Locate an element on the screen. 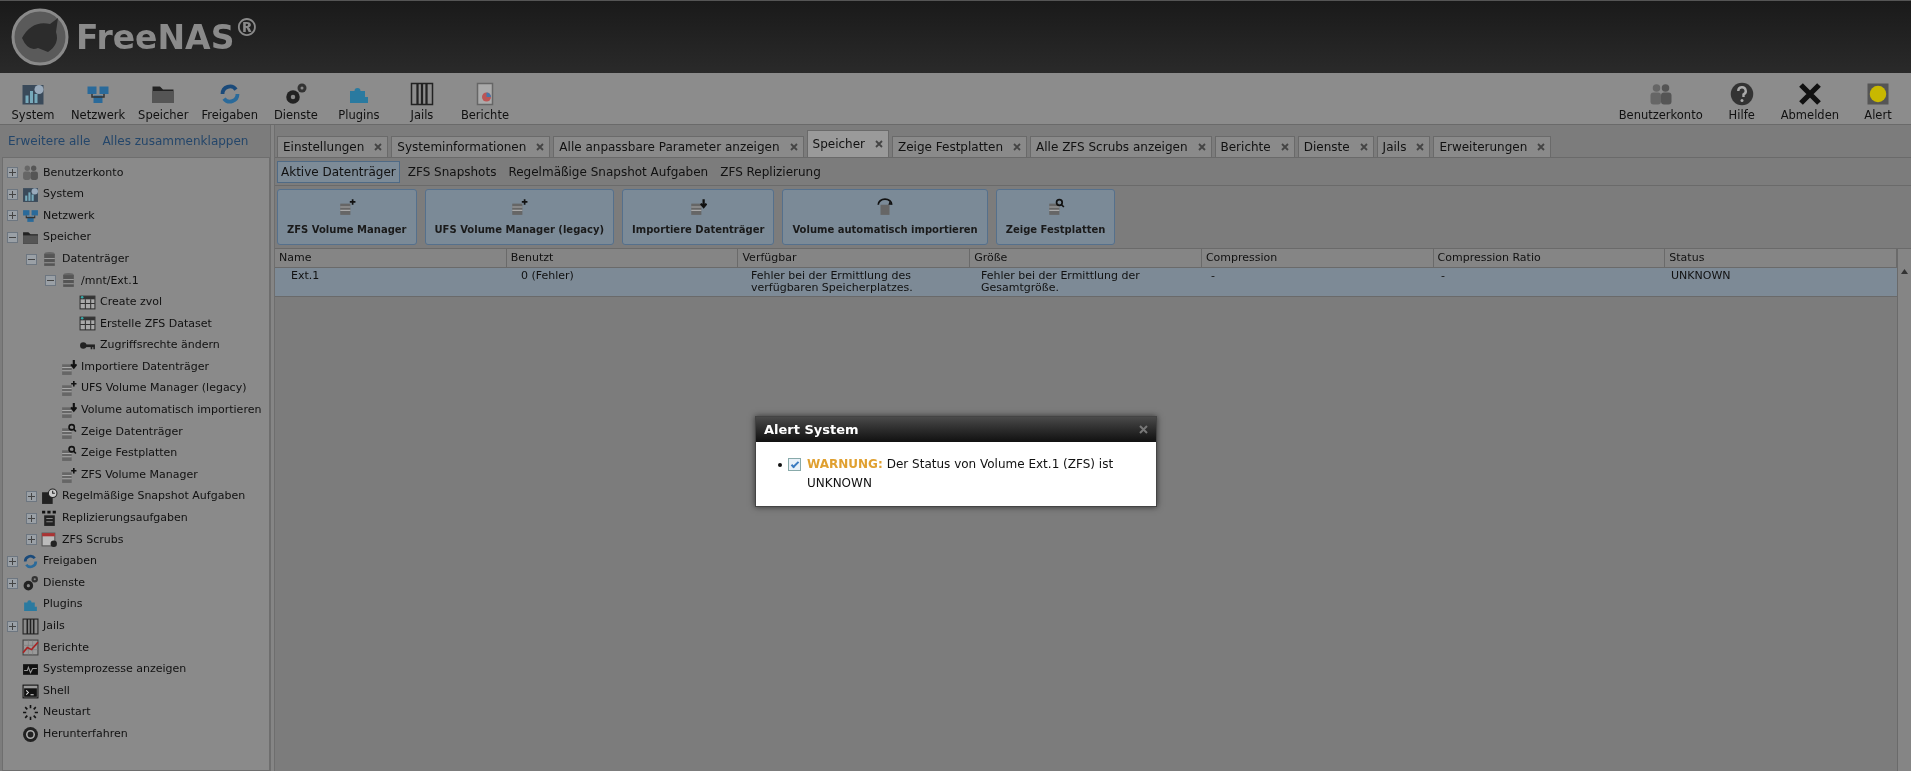 This screenshot has height=771, width=1911. tree-item: Berichte is located at coordinates (66, 648).